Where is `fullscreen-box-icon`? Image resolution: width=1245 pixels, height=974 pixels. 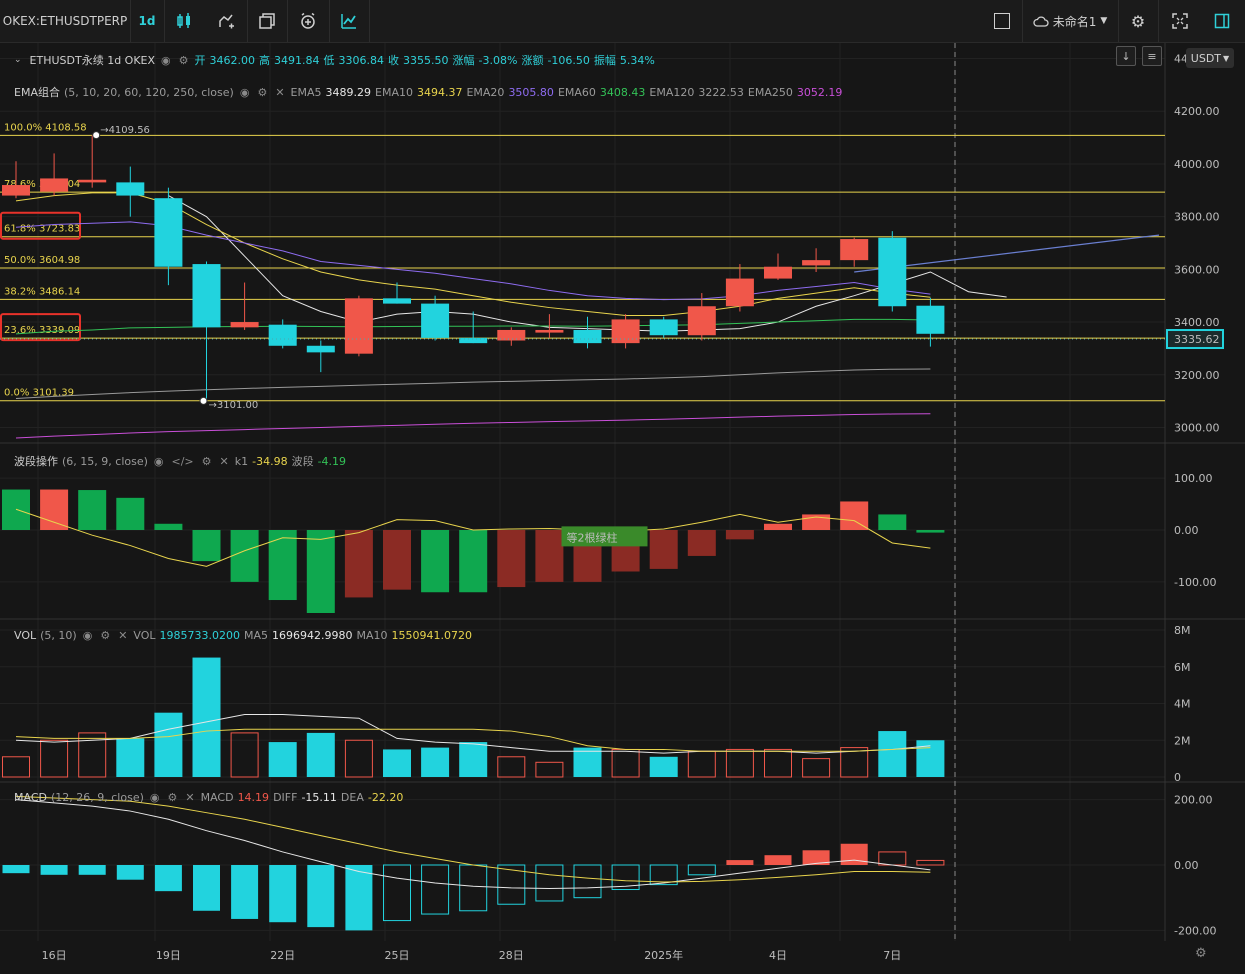 fullscreen-box-icon is located at coordinates (1002, 21).